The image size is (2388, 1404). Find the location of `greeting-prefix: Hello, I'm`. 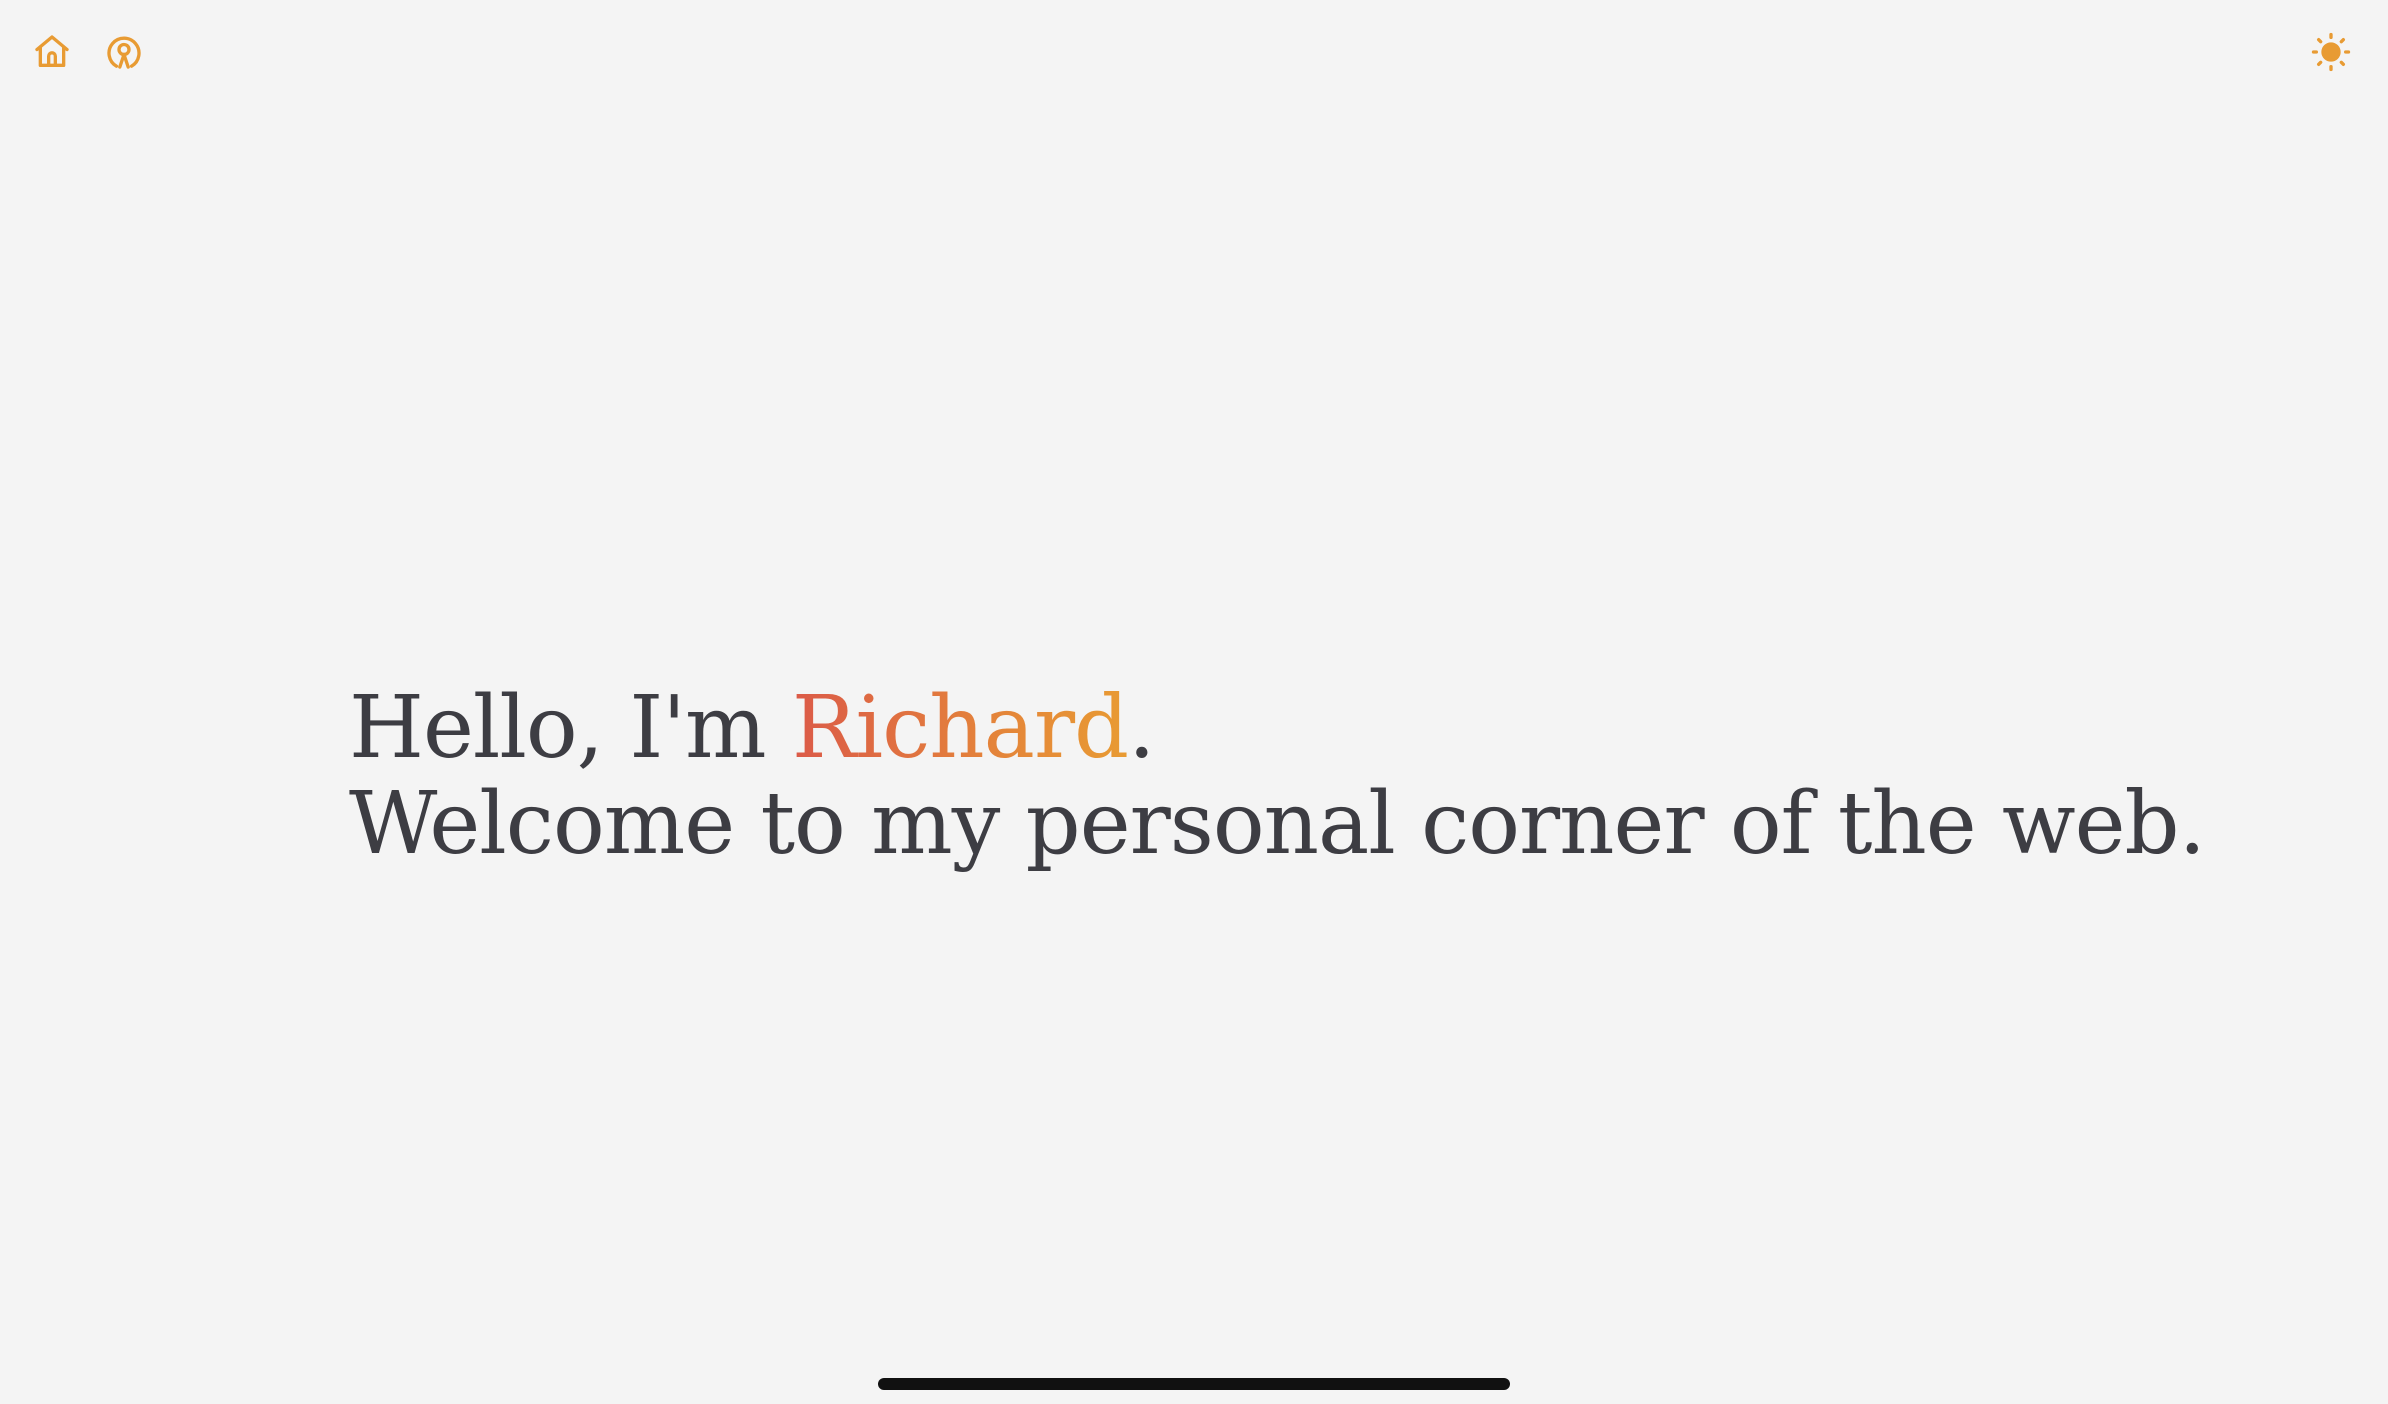

greeting-prefix: Hello, I'm is located at coordinates (570, 728).